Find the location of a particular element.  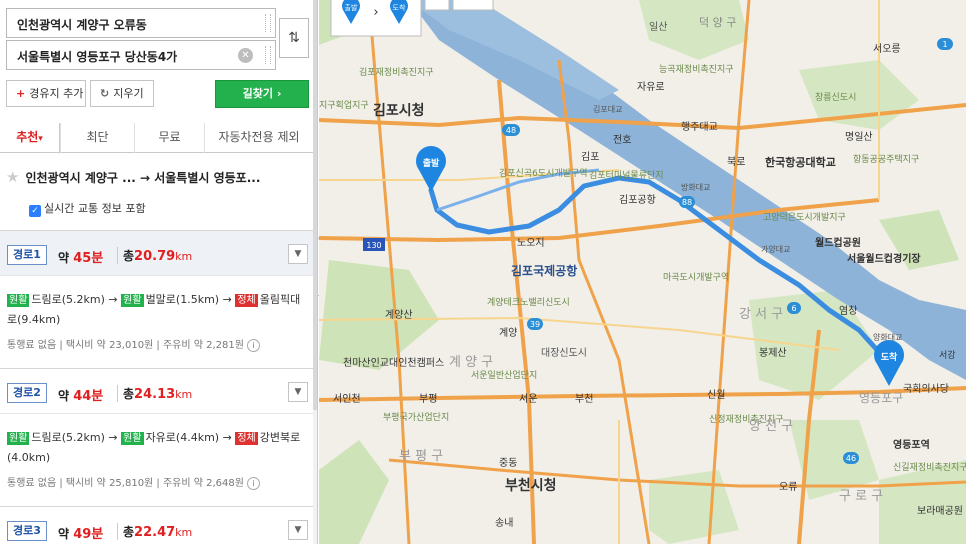

plus-icon: + is located at coordinates (21, 93).